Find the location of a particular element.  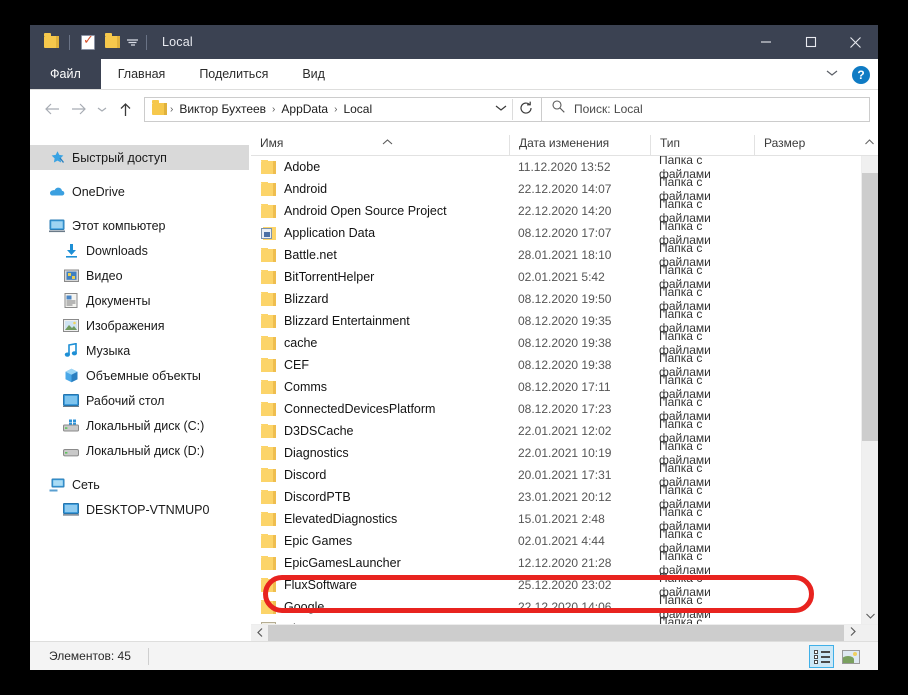

file-name-label: EpicGamesLauncher is located at coordinates (342, 563).